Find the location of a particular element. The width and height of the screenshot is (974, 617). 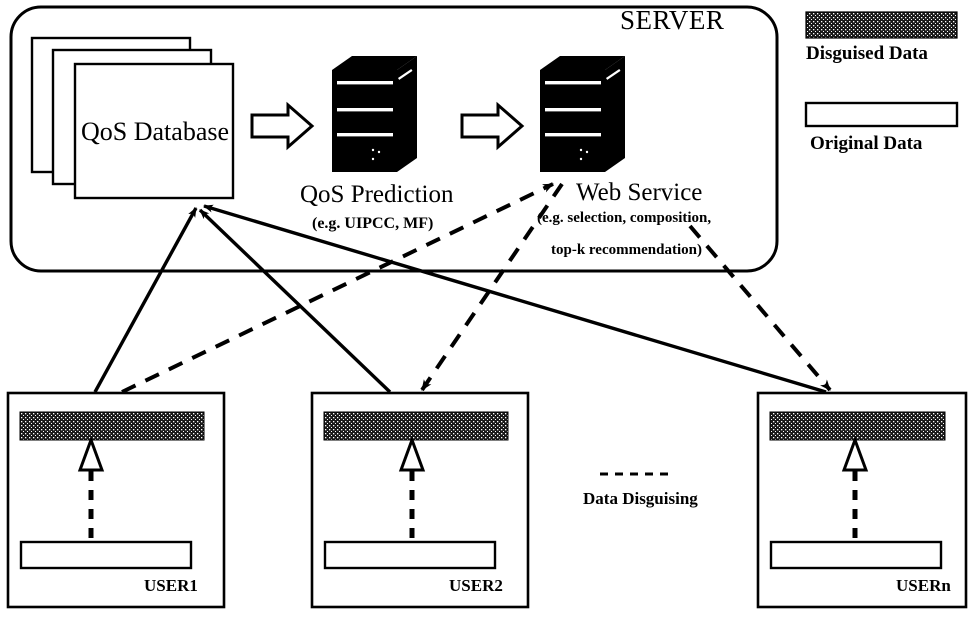

user-box-n is located at coordinates (862, 500).